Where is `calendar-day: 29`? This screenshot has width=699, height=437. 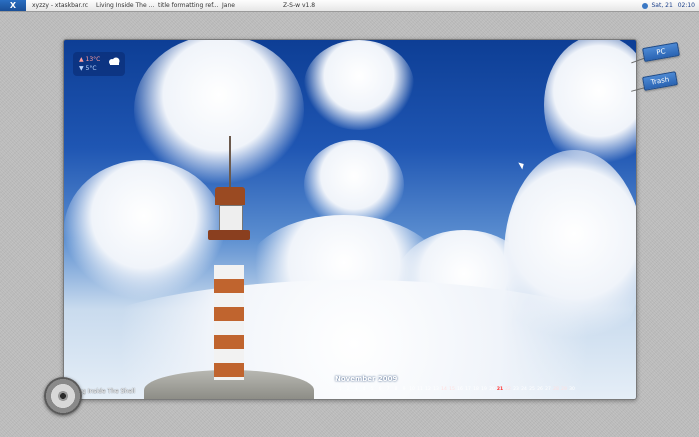 calendar-day: 29 is located at coordinates (564, 389).